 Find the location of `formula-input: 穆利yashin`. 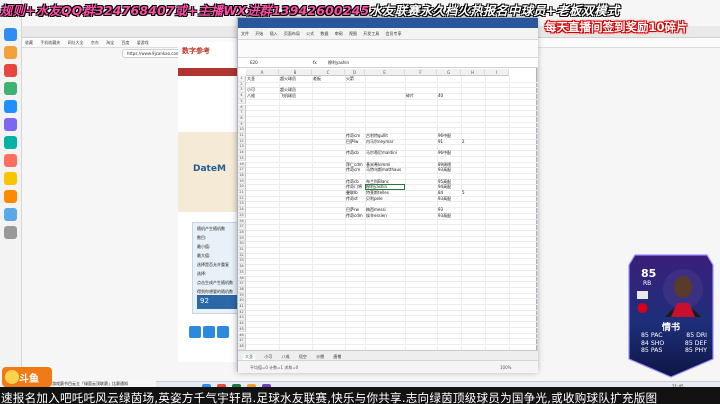

formula-input: 穆利yashin is located at coordinates (338, 63).